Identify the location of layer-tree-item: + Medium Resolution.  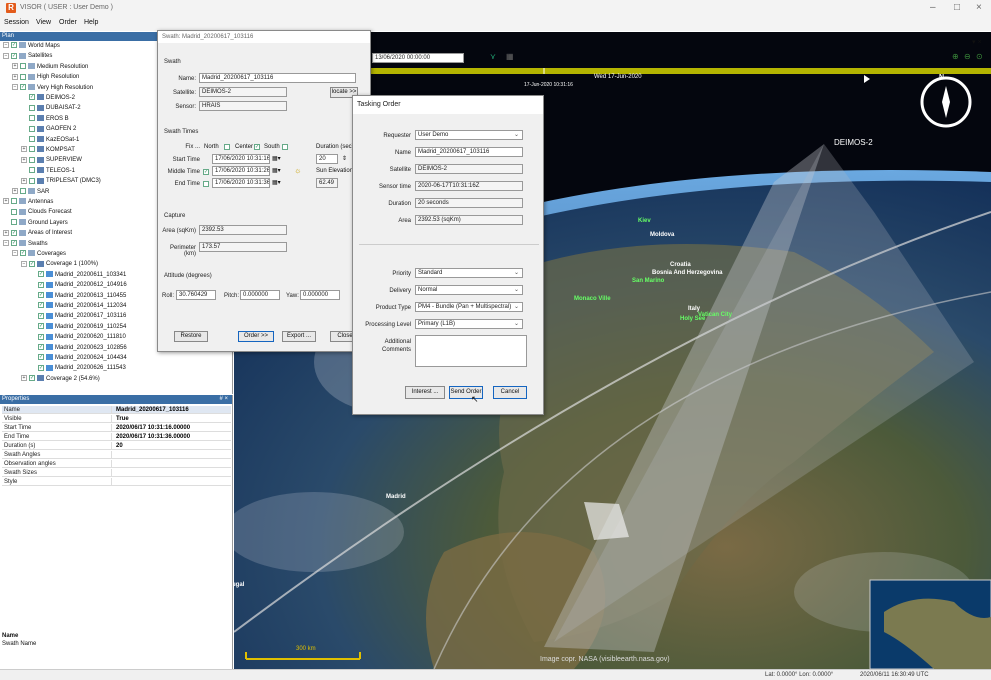
(50, 67).